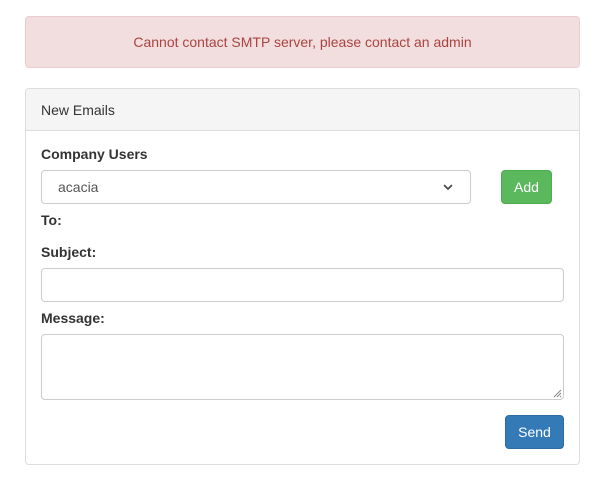  Describe the element at coordinates (69, 252) in the screenshot. I see `subject-label: Subject:` at that location.